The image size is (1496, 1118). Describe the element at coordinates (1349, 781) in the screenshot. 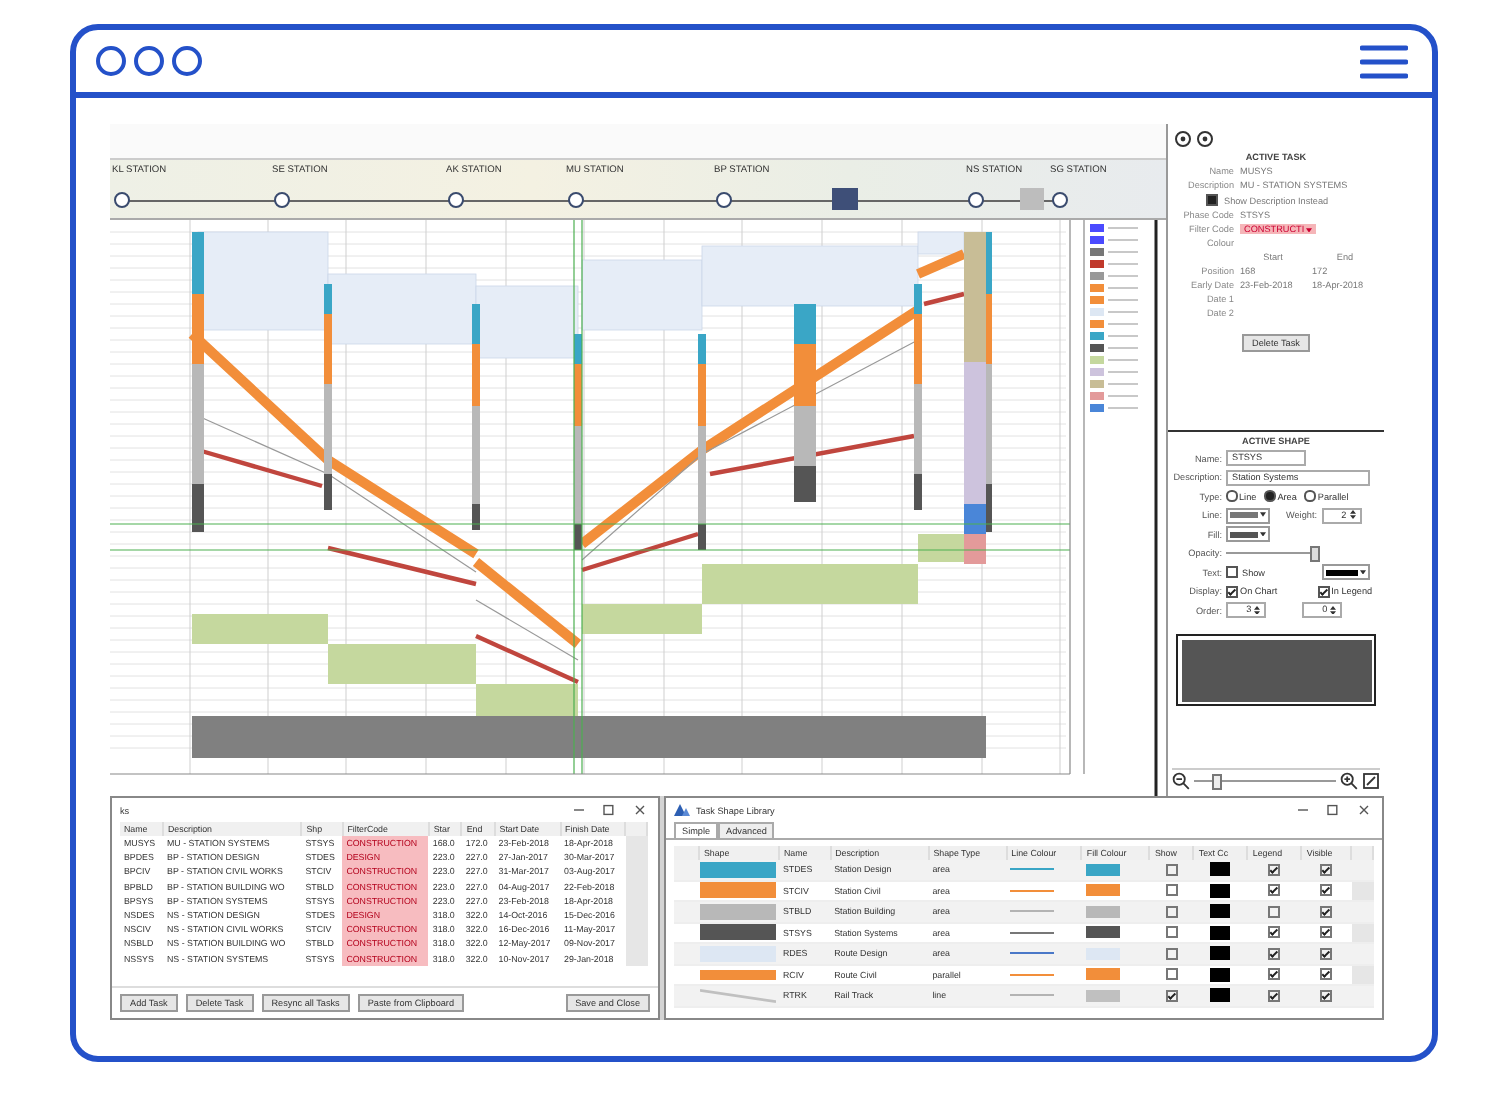

I see `zoom-in-icon` at that location.